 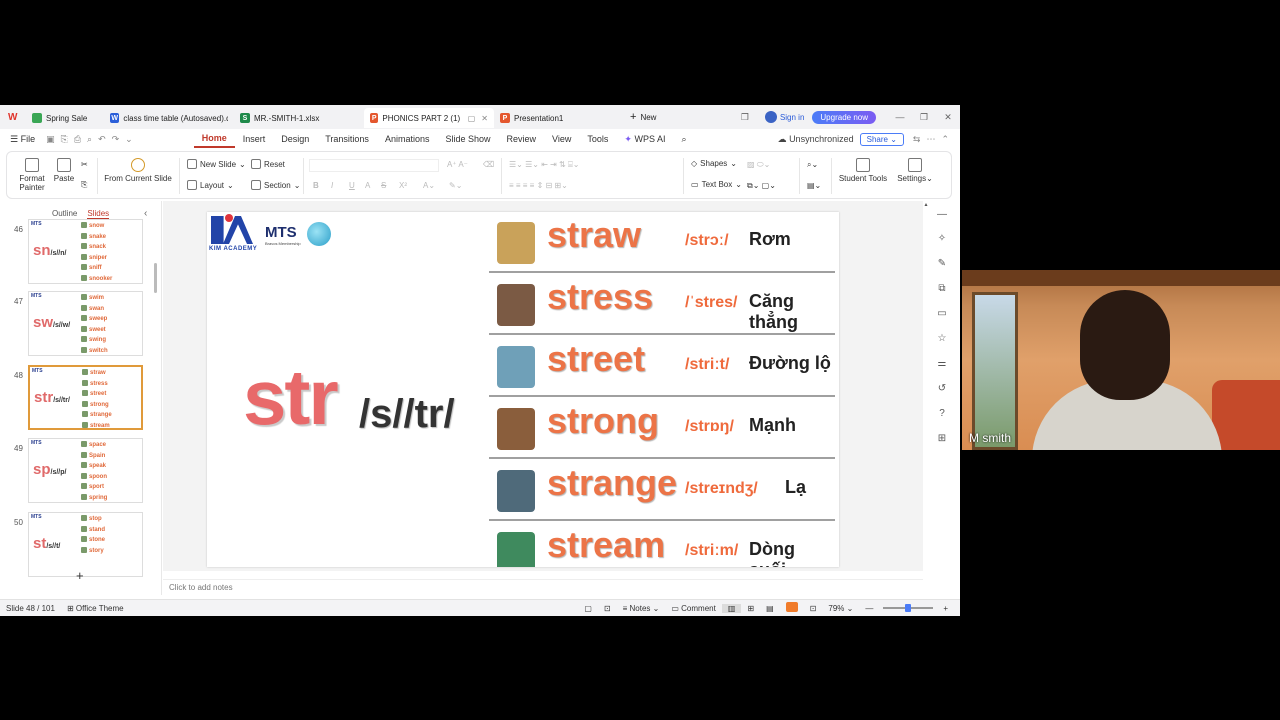 What do you see at coordinates (915, 170) in the screenshot?
I see `settings-button: Settings⌄` at bounding box center [915, 170].